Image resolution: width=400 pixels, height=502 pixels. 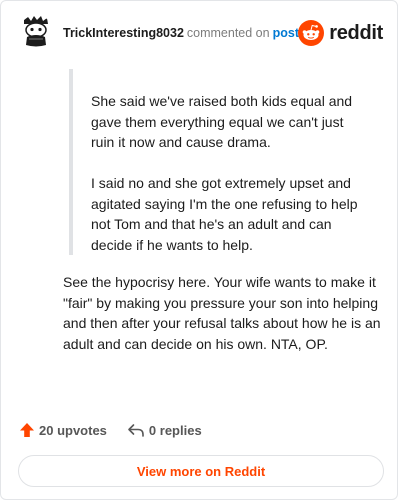 I want to click on username-link: TrickInteresting8032, so click(x=123, y=33).